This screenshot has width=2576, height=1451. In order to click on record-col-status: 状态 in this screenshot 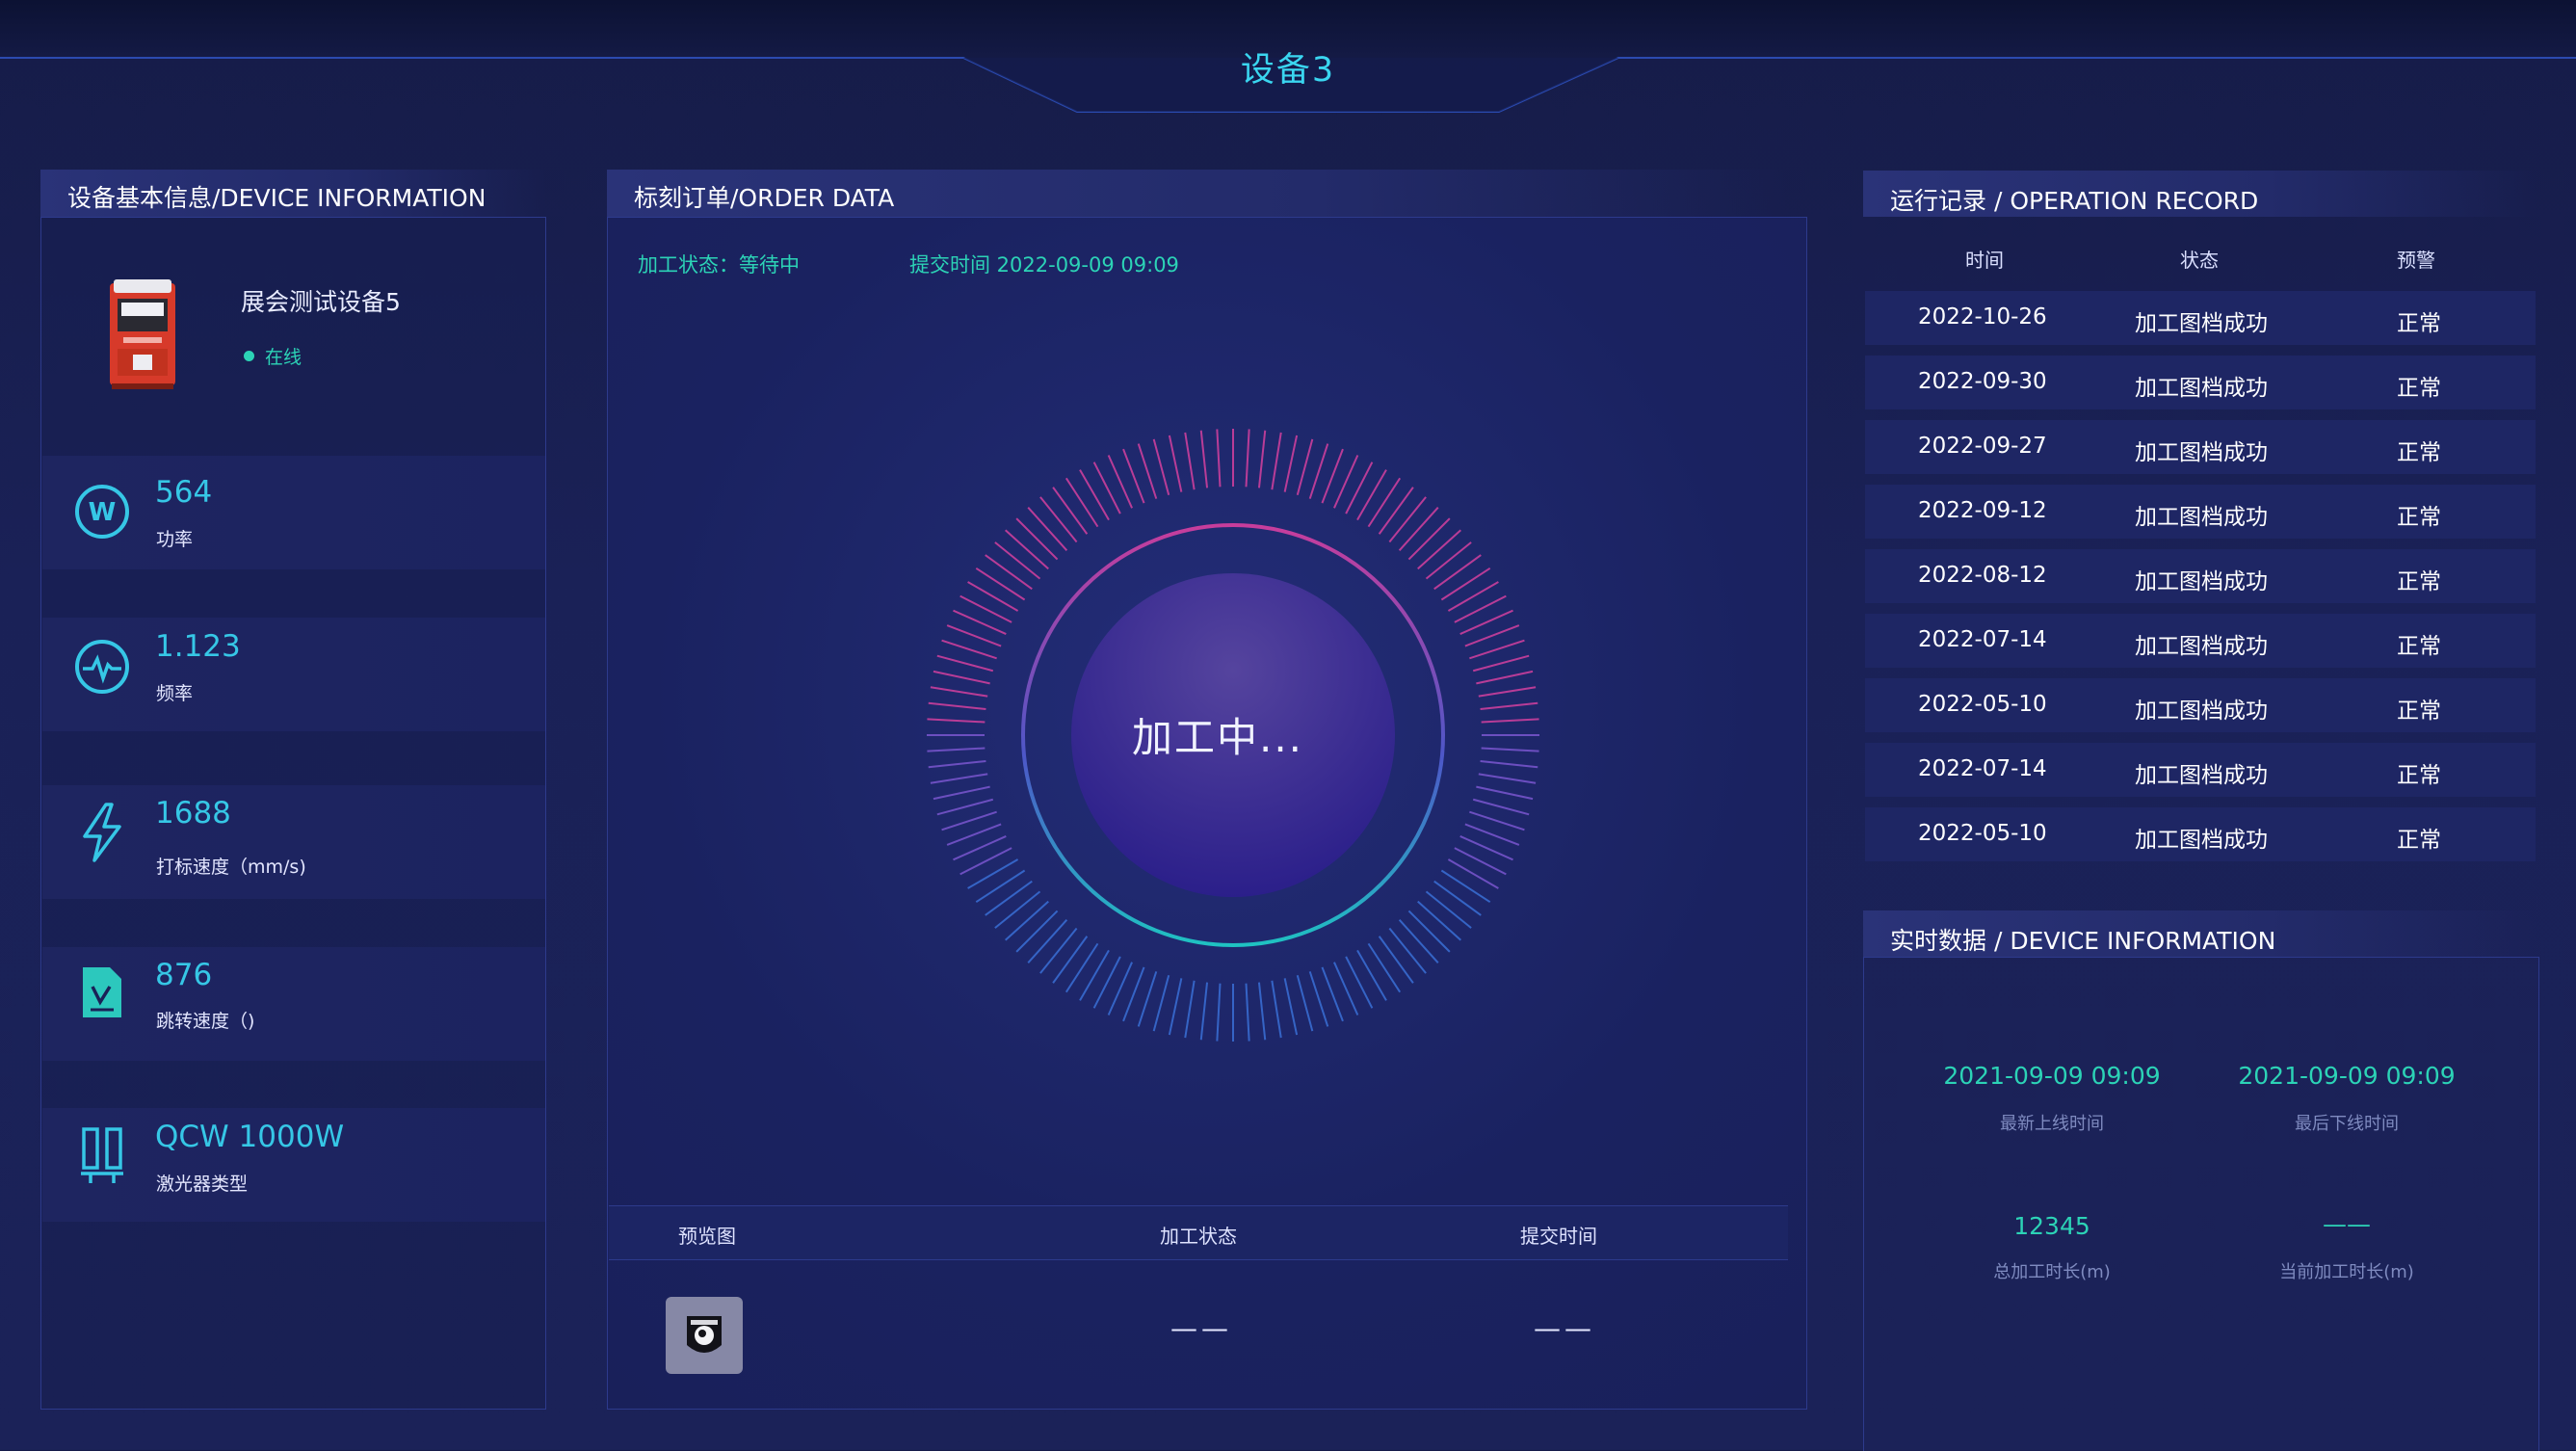, I will do `click(2199, 260)`.